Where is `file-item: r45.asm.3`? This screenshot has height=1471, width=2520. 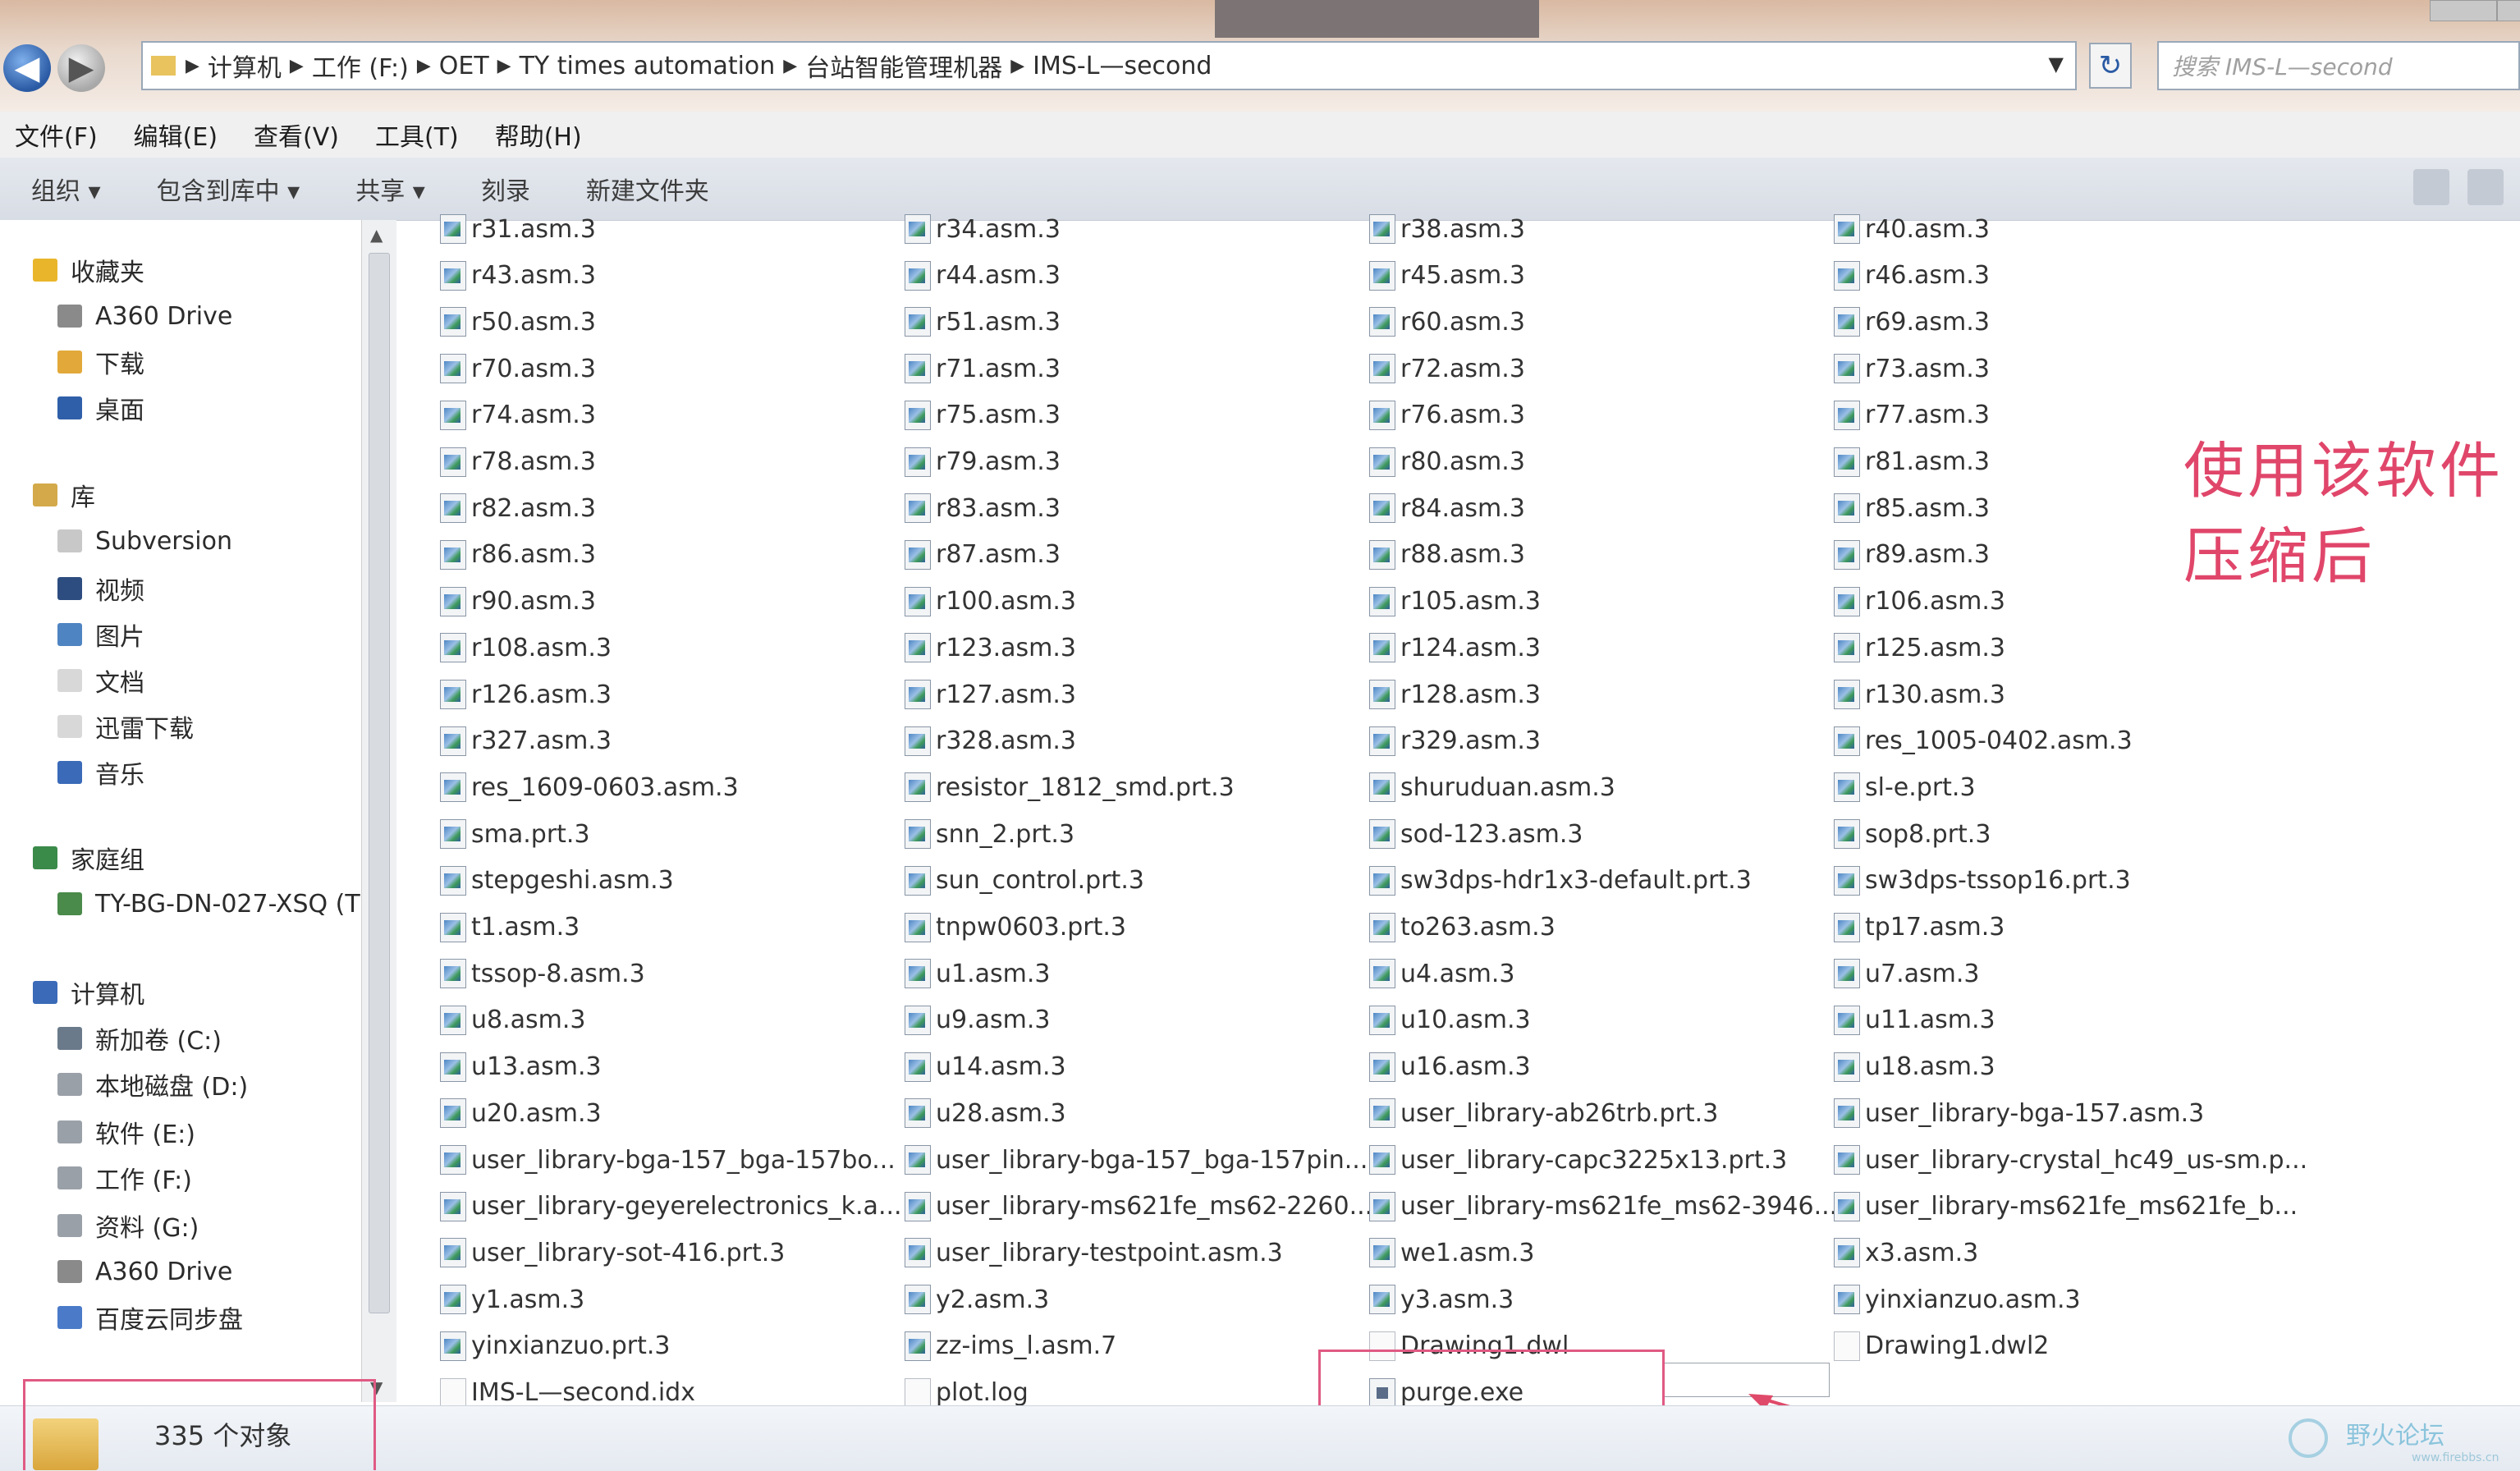 file-item: r45.asm.3 is located at coordinates (1447, 275).